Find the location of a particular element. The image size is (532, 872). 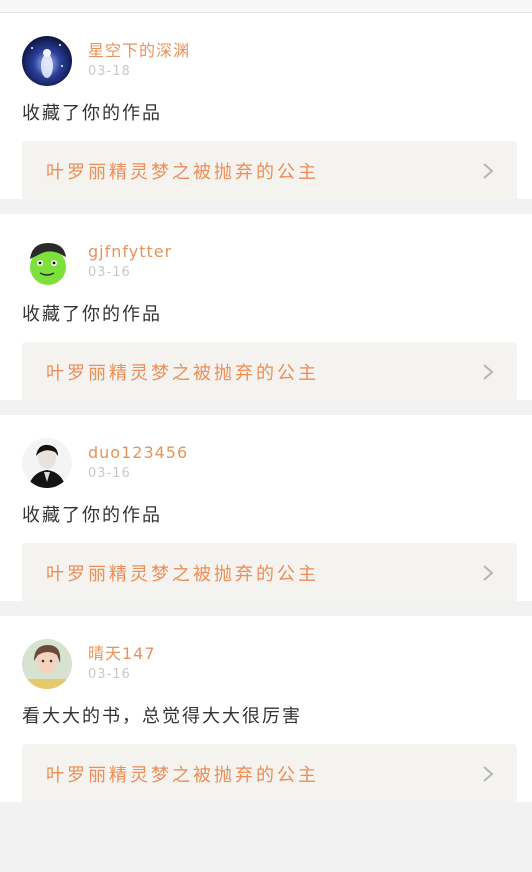

username: duo123456 is located at coordinates (138, 453).